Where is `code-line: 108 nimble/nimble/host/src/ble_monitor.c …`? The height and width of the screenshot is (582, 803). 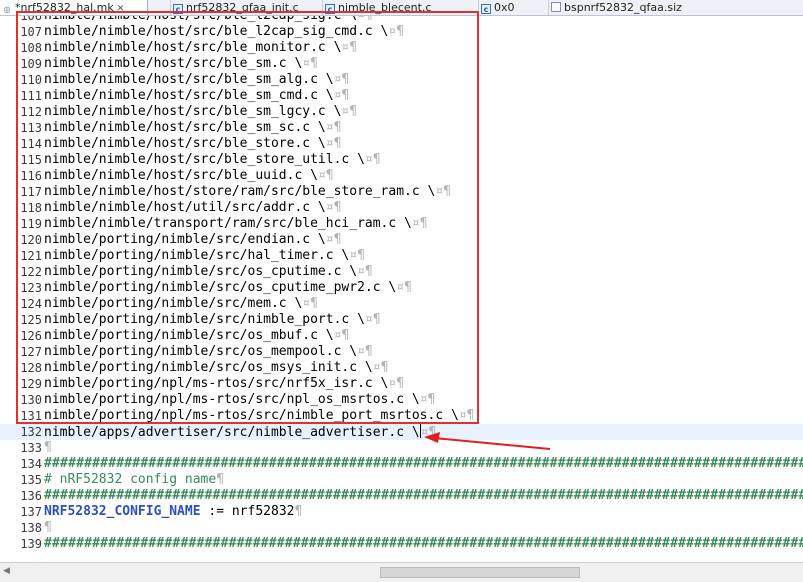 code-line: 108 nimble/nimble/host/src/ble_monitor.c … is located at coordinates (401, 48).